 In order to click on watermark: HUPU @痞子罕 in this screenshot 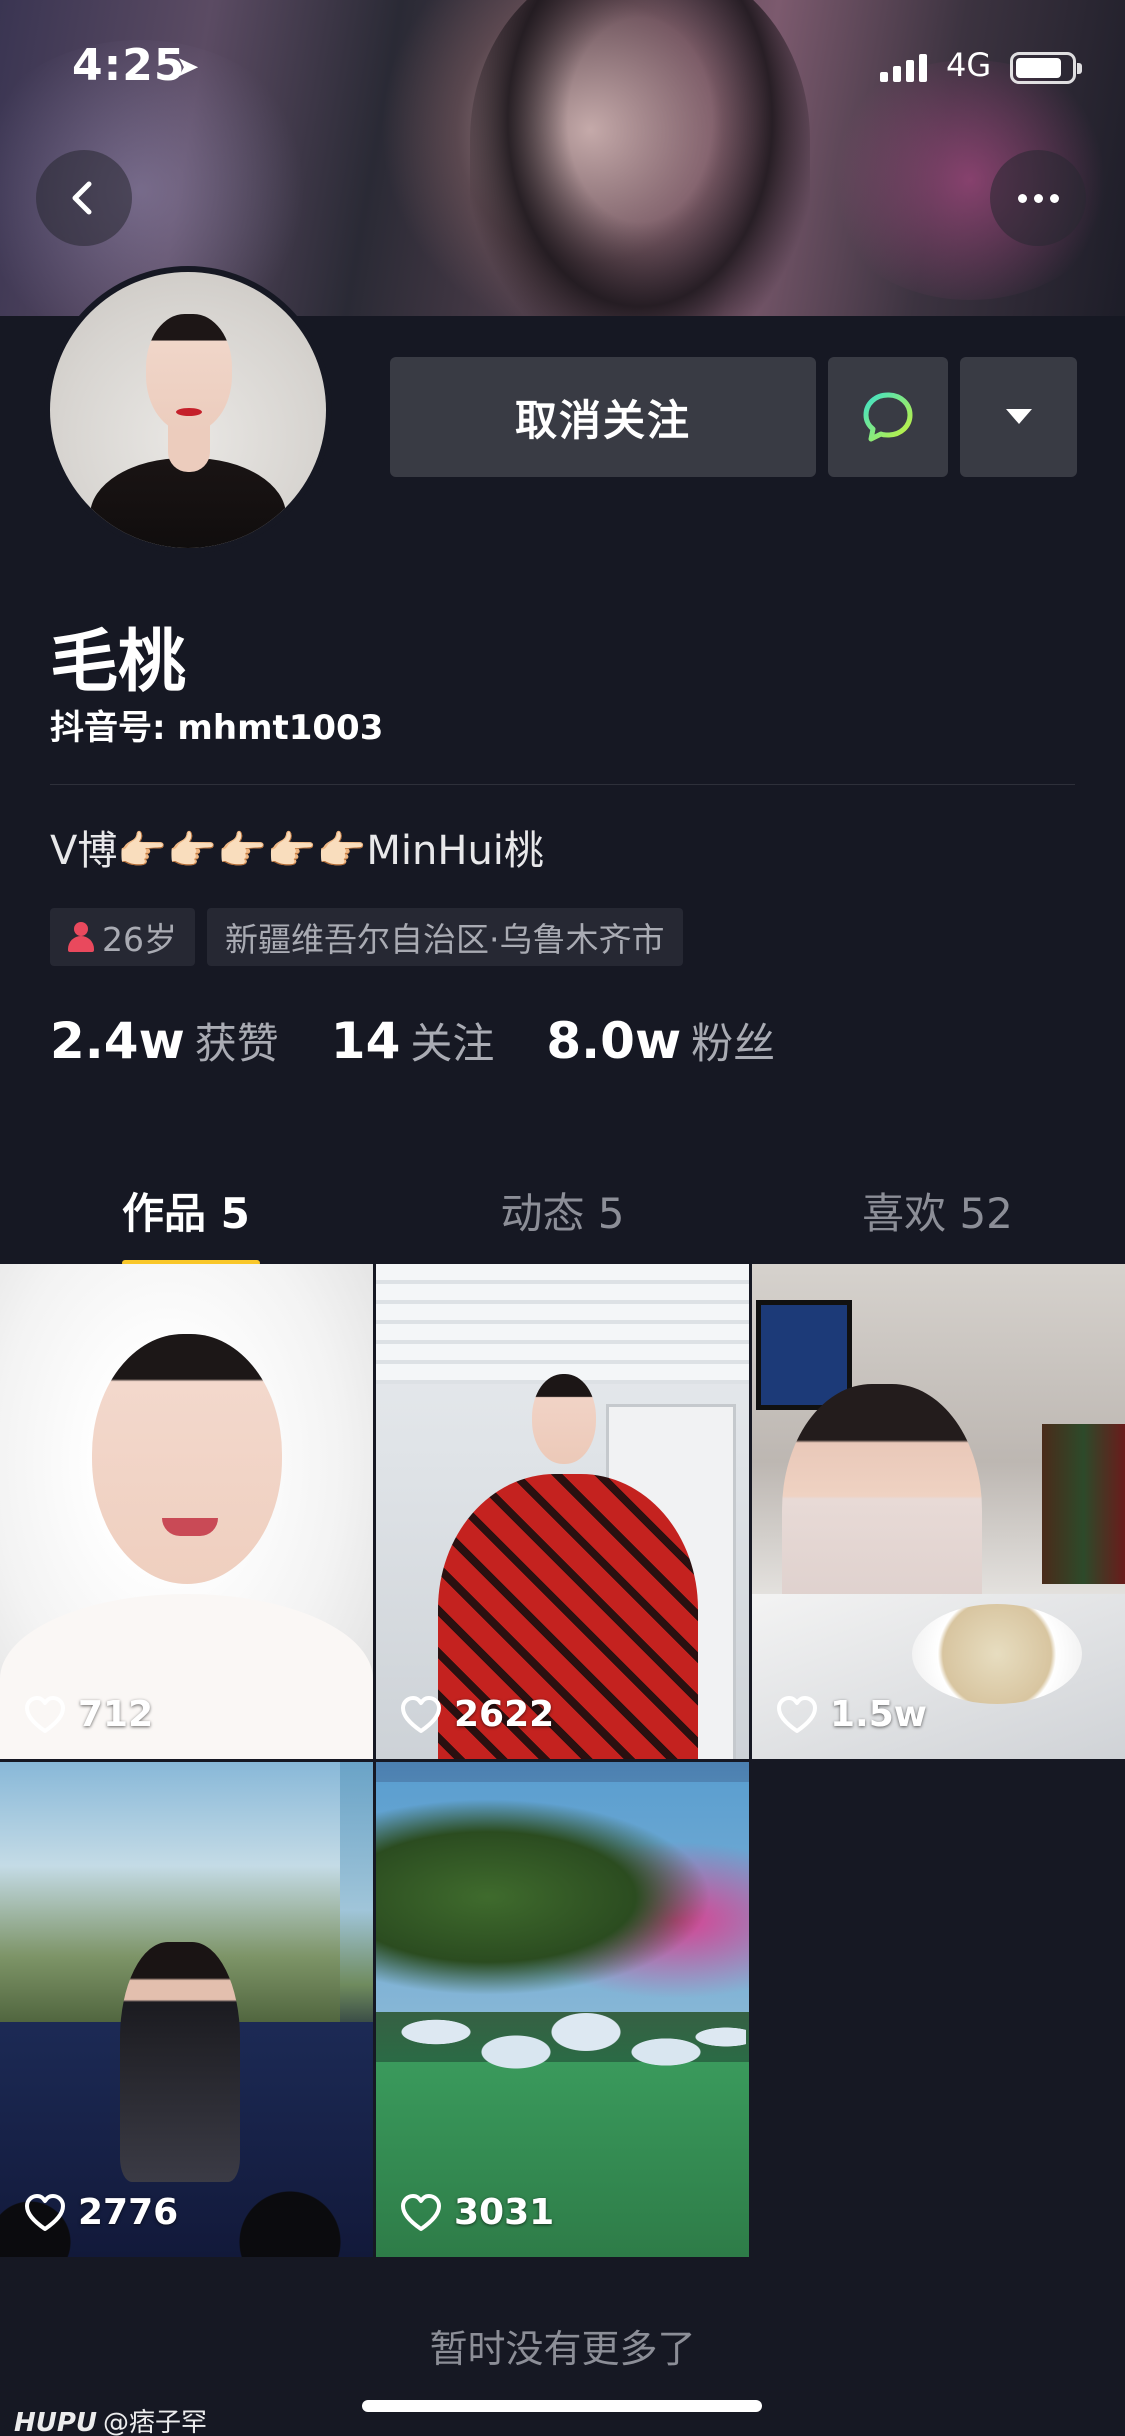, I will do `click(110, 2419)`.